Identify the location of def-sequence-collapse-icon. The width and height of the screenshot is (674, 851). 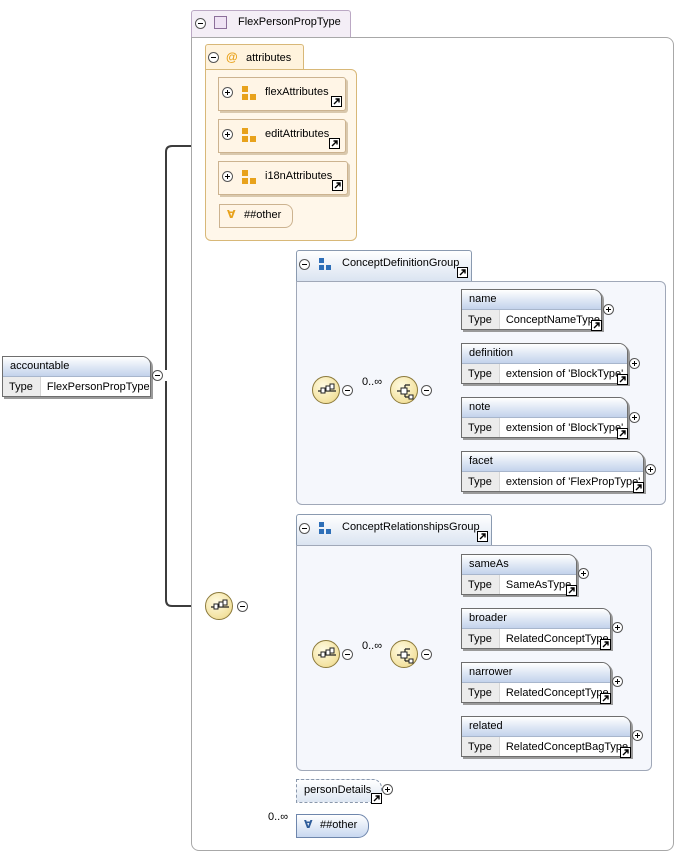
(347, 390).